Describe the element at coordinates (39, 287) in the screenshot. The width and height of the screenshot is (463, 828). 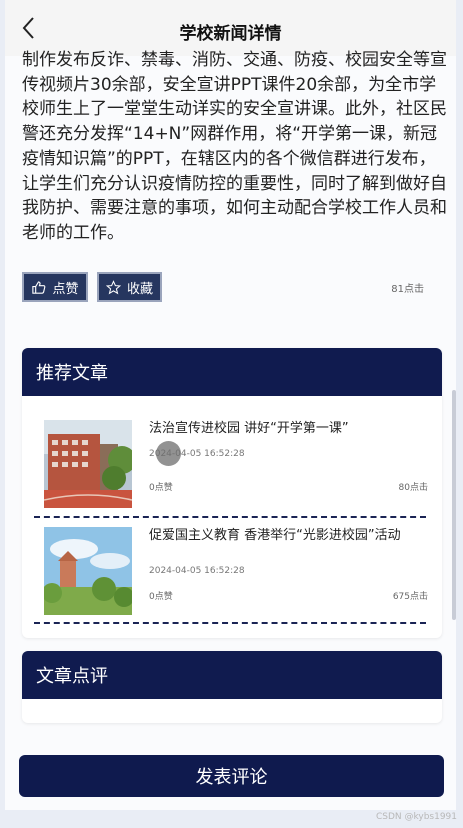
I see `thumbs-up-icon` at that location.